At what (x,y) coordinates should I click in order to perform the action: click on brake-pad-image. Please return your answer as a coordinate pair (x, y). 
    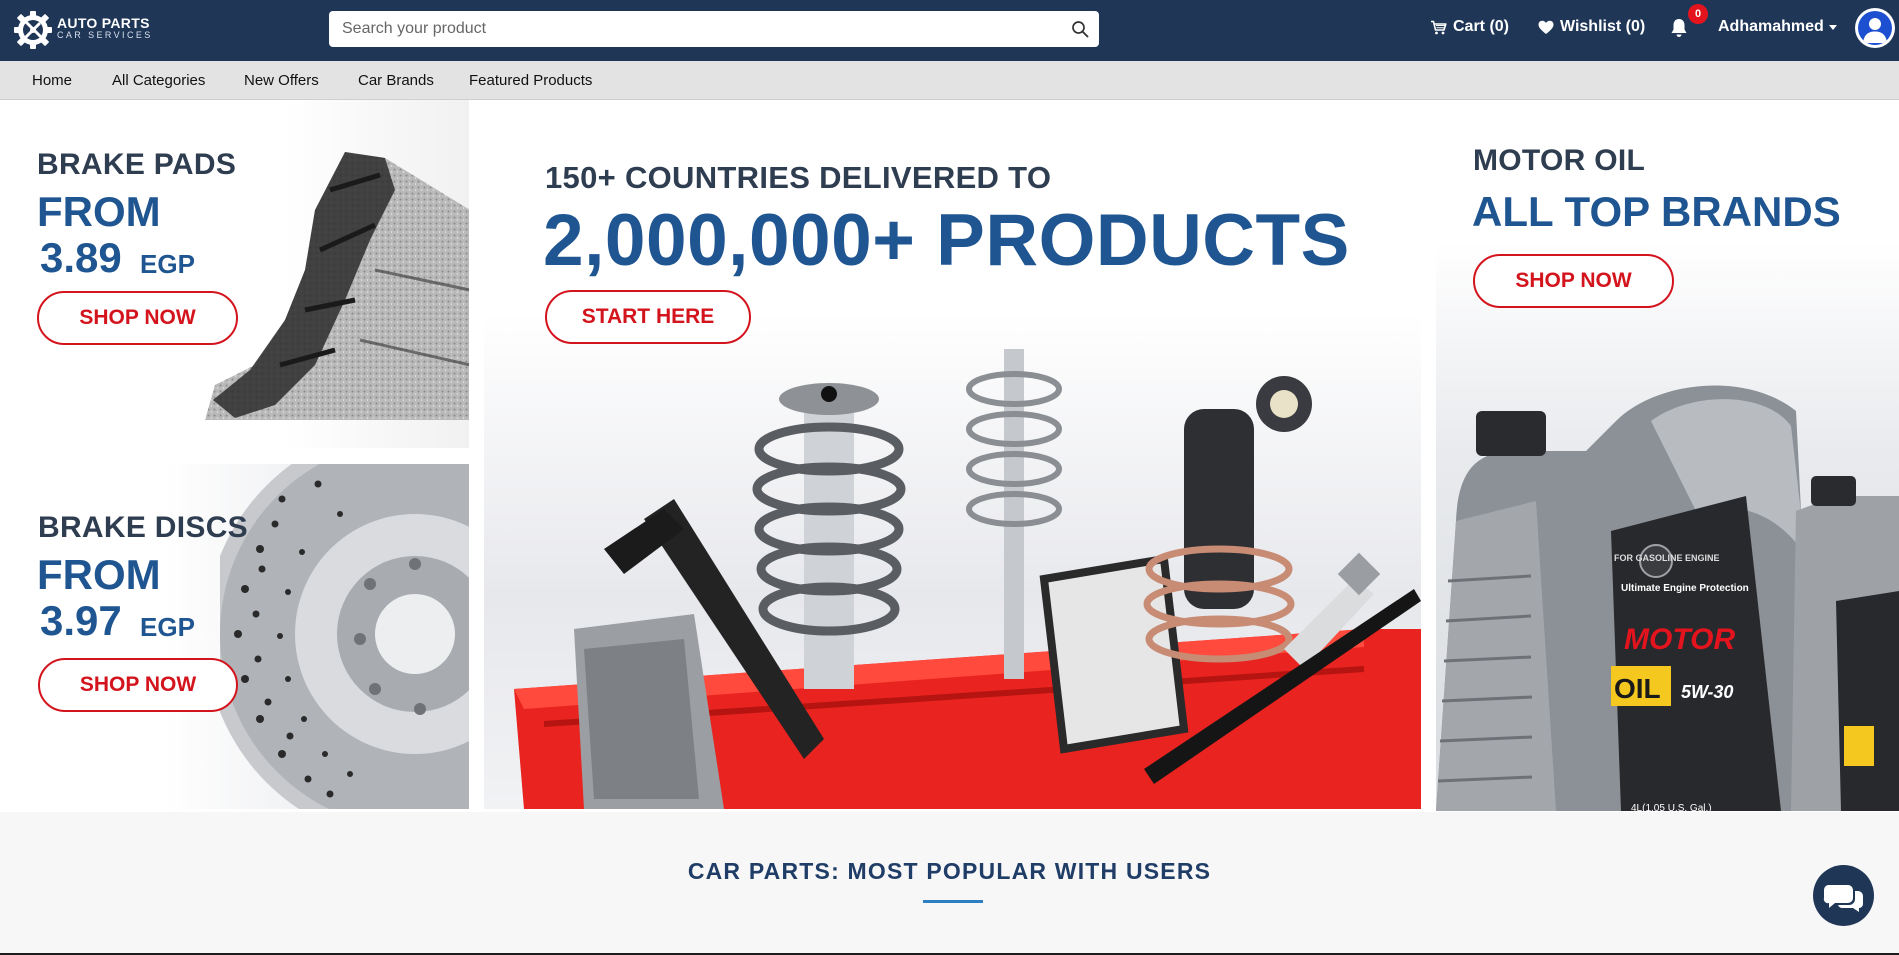
    Looking at the image, I should click on (337, 286).